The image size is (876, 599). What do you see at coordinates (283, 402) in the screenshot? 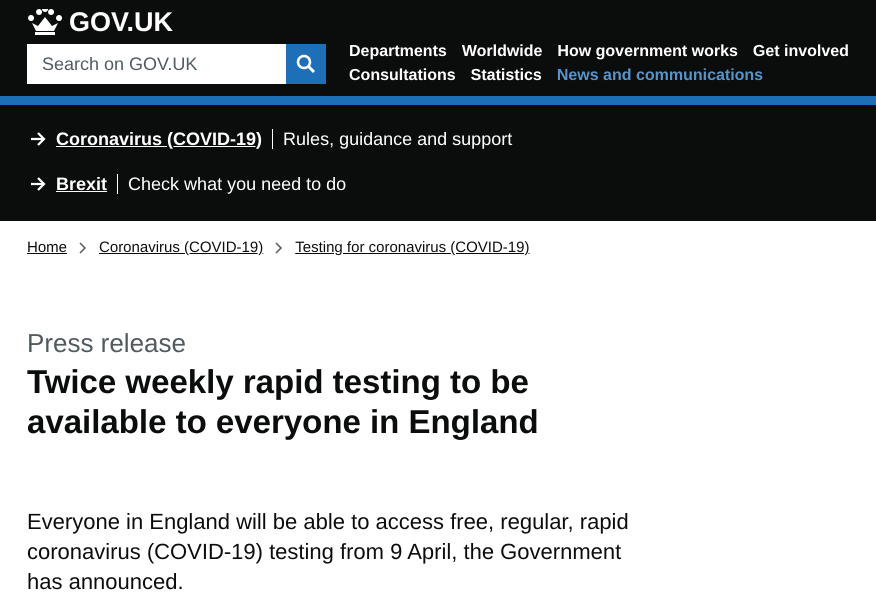
I see `page-title: Twice weekly rapid testing to be available to everyone in England` at bounding box center [283, 402].